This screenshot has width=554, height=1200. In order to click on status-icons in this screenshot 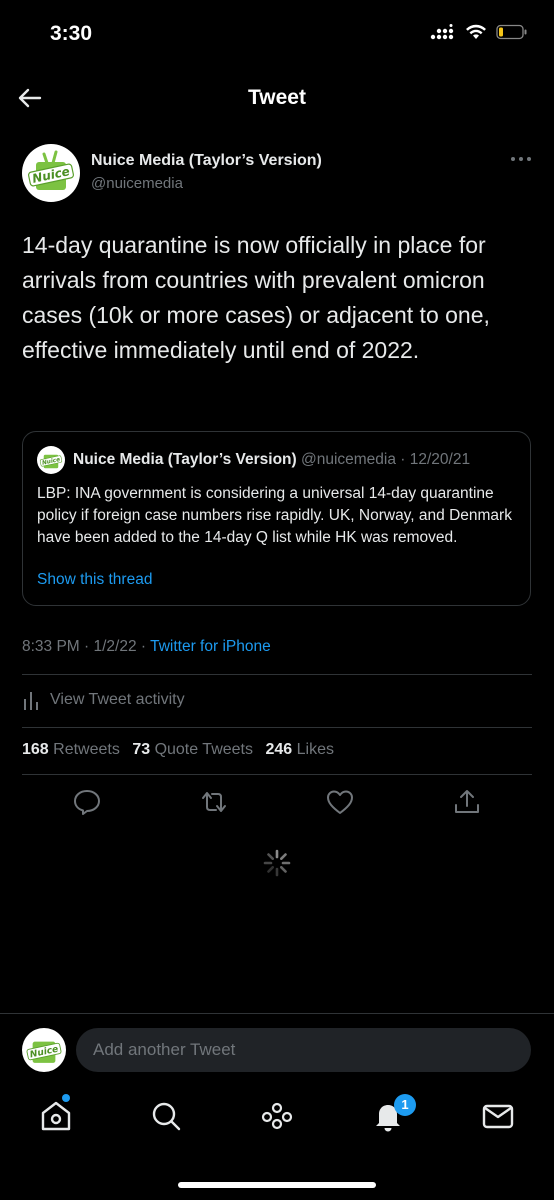, I will do `click(479, 32)`.